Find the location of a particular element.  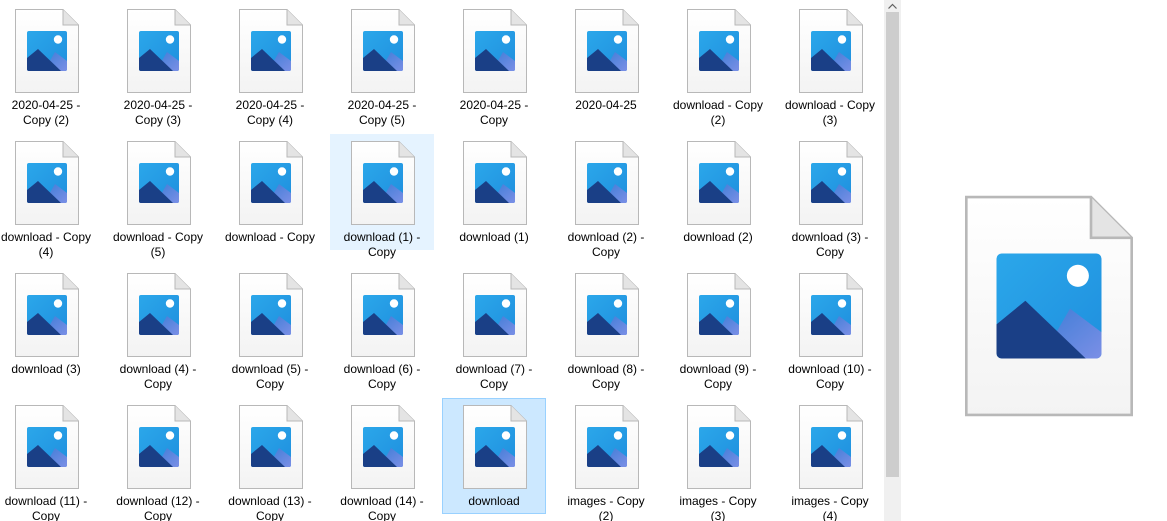

file-item: download (10) - Copy is located at coordinates (830, 328).